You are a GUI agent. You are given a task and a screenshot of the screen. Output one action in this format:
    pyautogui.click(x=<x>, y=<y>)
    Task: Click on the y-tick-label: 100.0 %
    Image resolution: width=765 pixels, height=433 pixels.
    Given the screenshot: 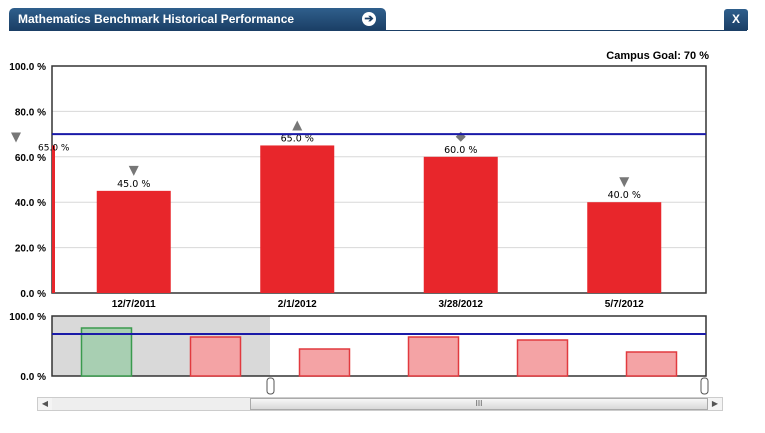 What is the action you would take?
    pyautogui.click(x=27, y=67)
    